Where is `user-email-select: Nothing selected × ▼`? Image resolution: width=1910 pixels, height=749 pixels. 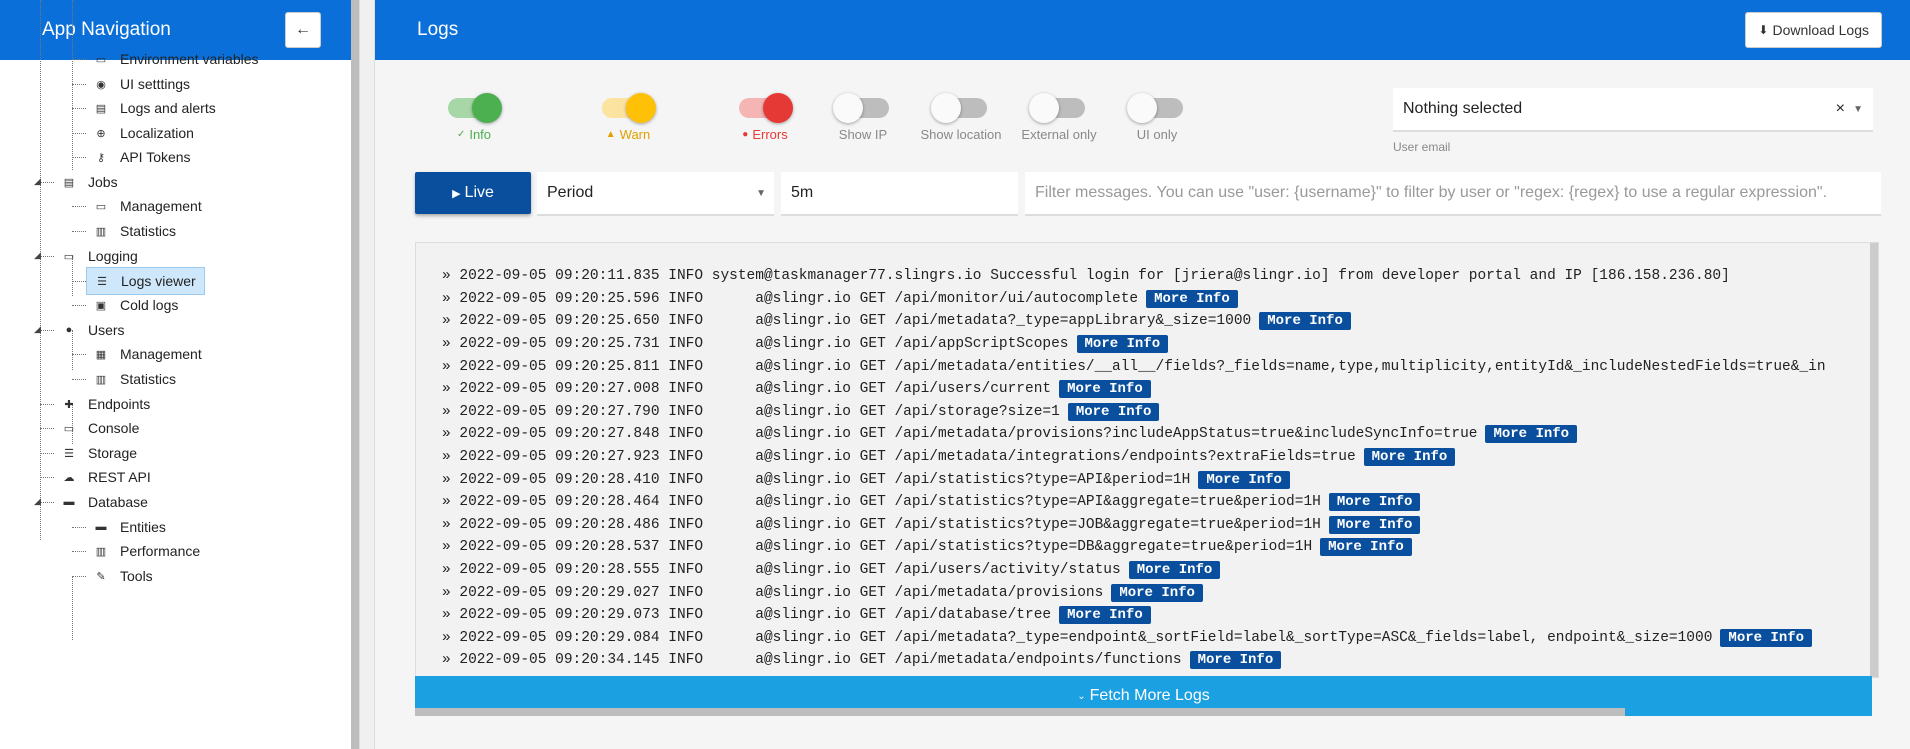 user-email-select: Nothing selected × ▼ is located at coordinates (1633, 110).